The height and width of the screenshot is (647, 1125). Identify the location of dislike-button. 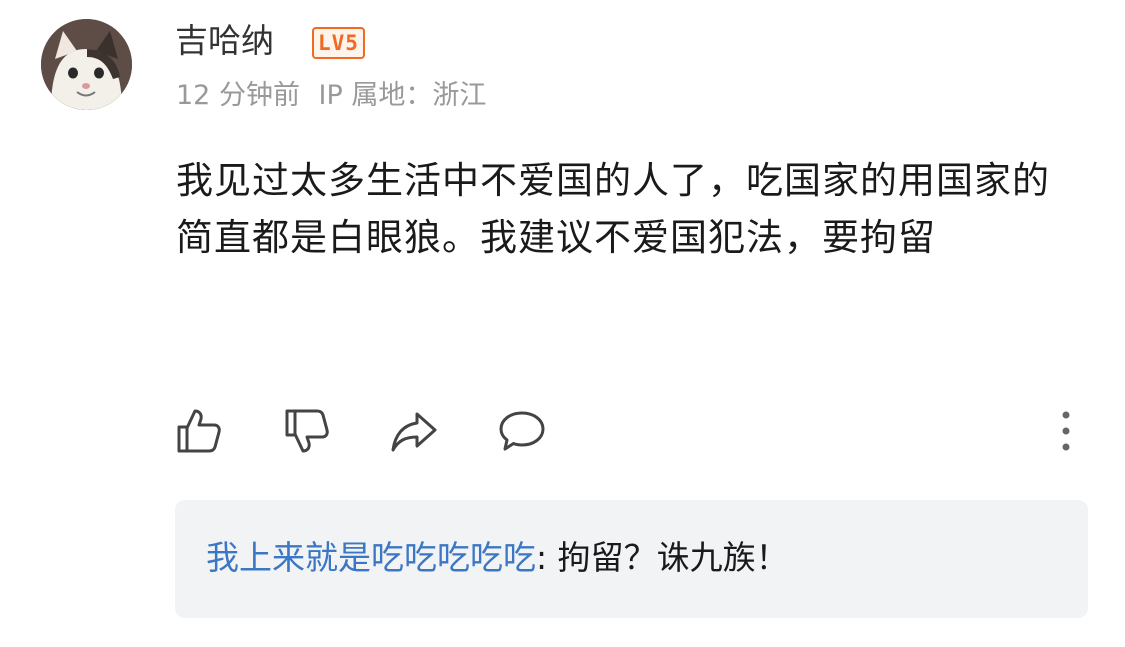
(307, 431).